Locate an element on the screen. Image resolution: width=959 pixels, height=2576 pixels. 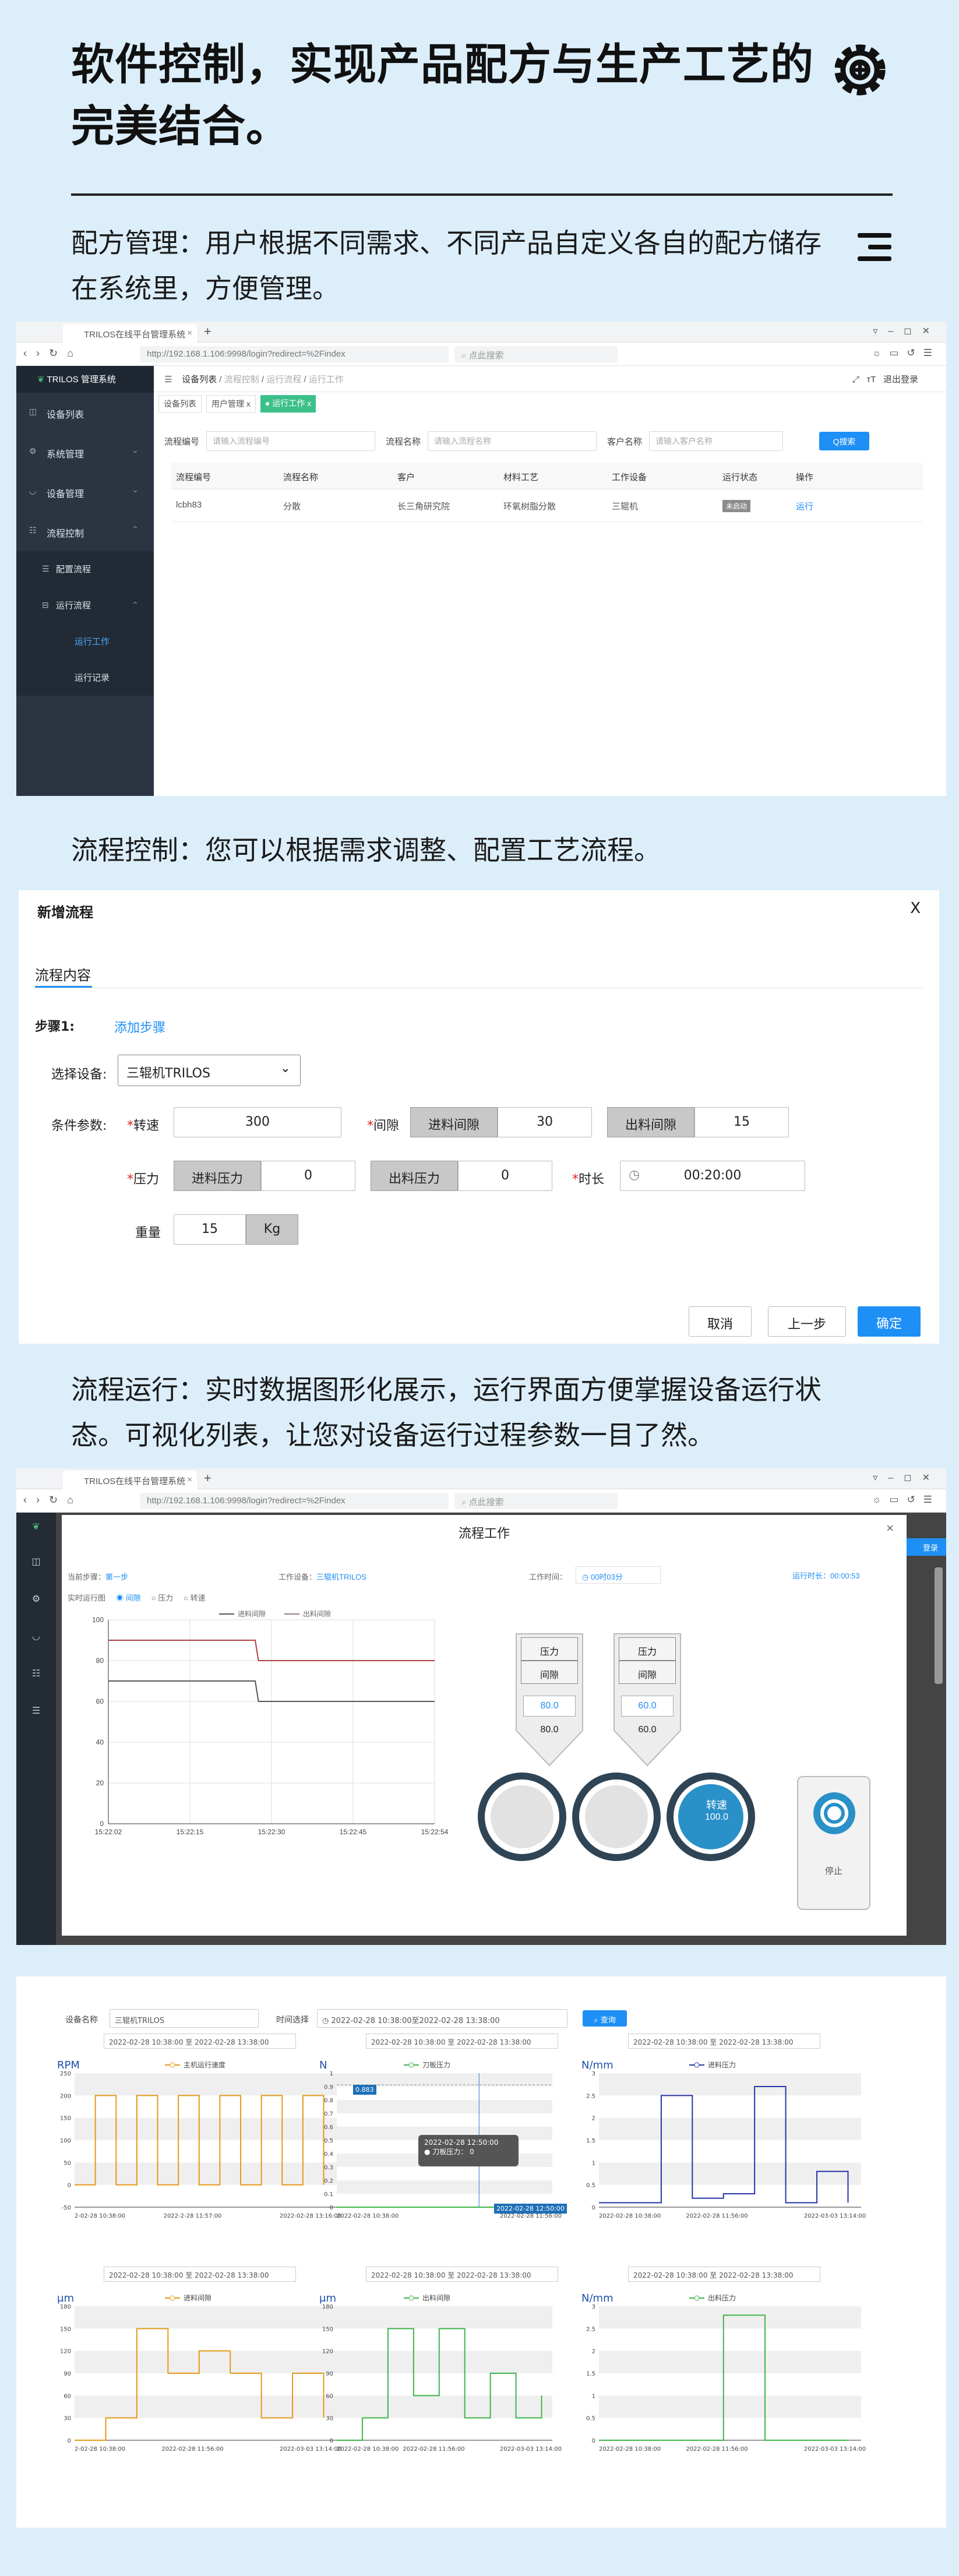
y-tick: 0.3 is located at coordinates (328, 2168).